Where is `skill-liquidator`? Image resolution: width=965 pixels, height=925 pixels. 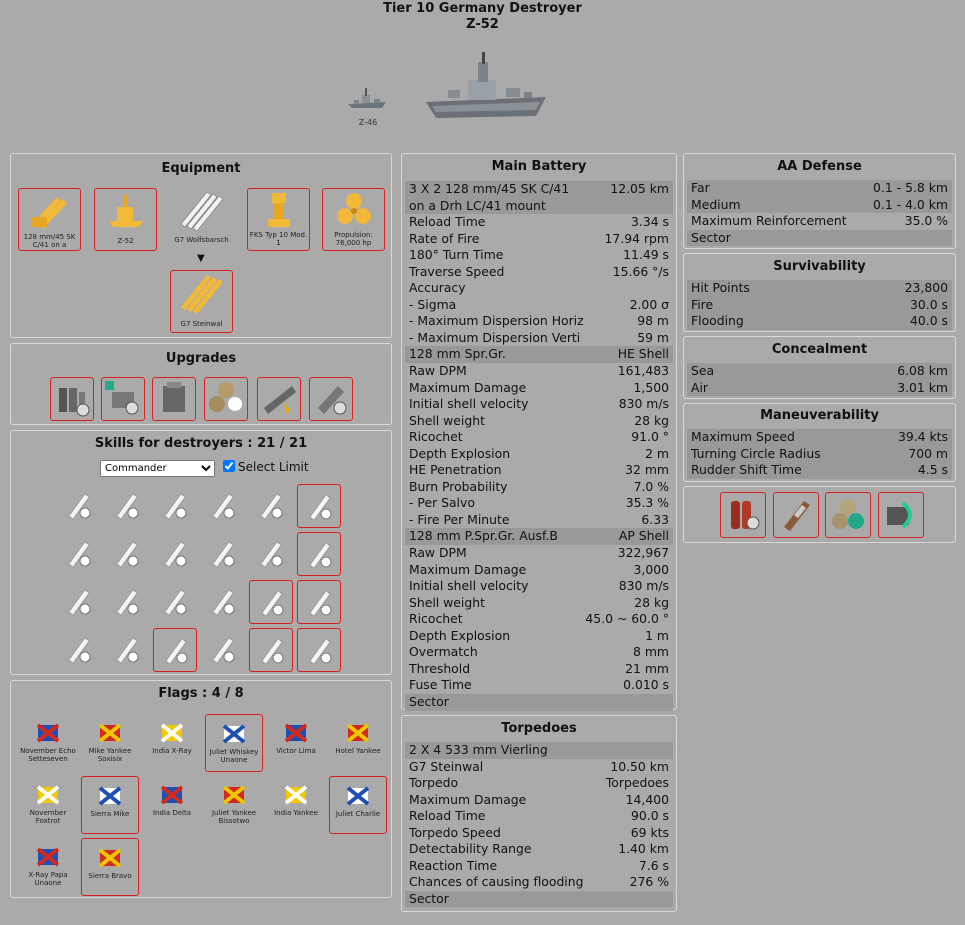
skill-liquidator is located at coordinates (79, 602).